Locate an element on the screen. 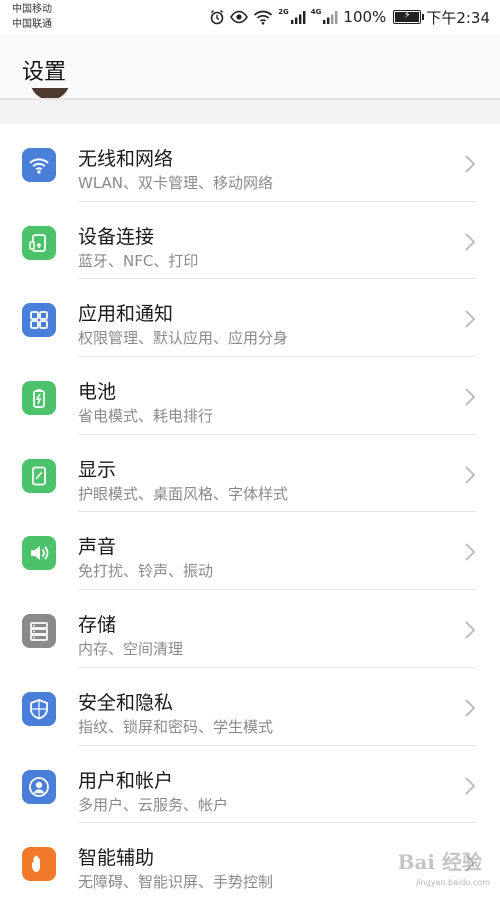 Image resolution: width=500 pixels, height=901 pixels. settings-item-title: 应用和通知 is located at coordinates (126, 314).